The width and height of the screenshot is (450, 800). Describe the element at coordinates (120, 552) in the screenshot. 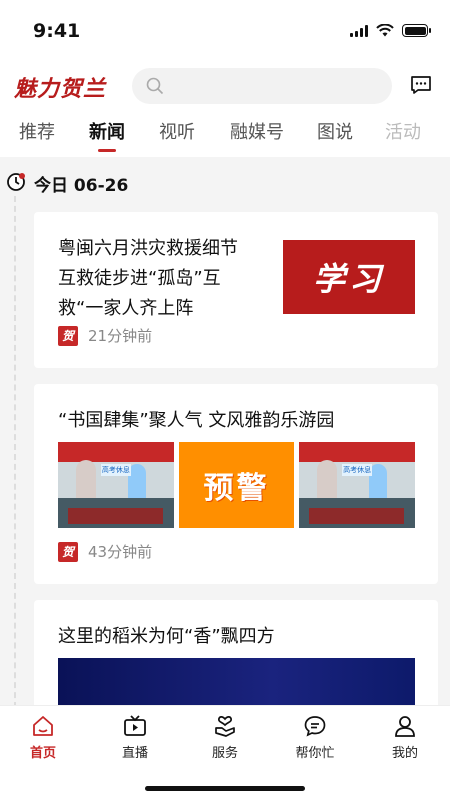

I see `article-time: 43分钟前` at that location.